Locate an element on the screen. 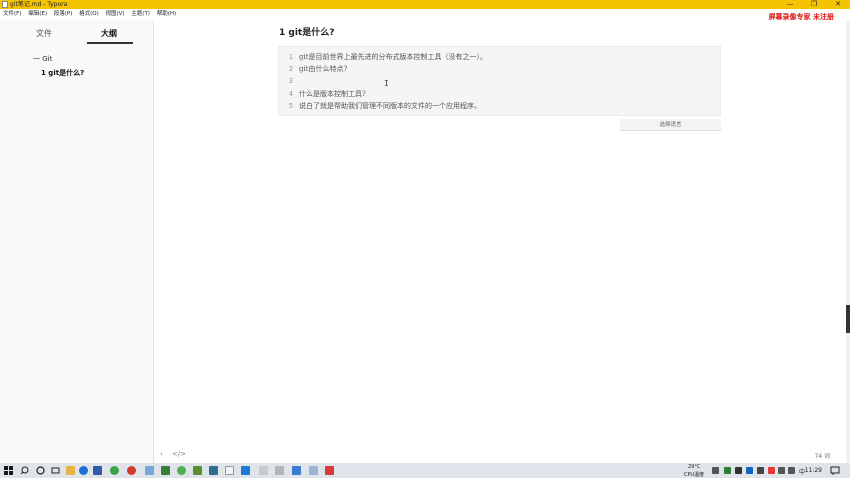 The image size is (850, 478). line-text: 说白了就是帮助我们管理不同版本的文件的一个应用程序。 is located at coordinates (390, 106).